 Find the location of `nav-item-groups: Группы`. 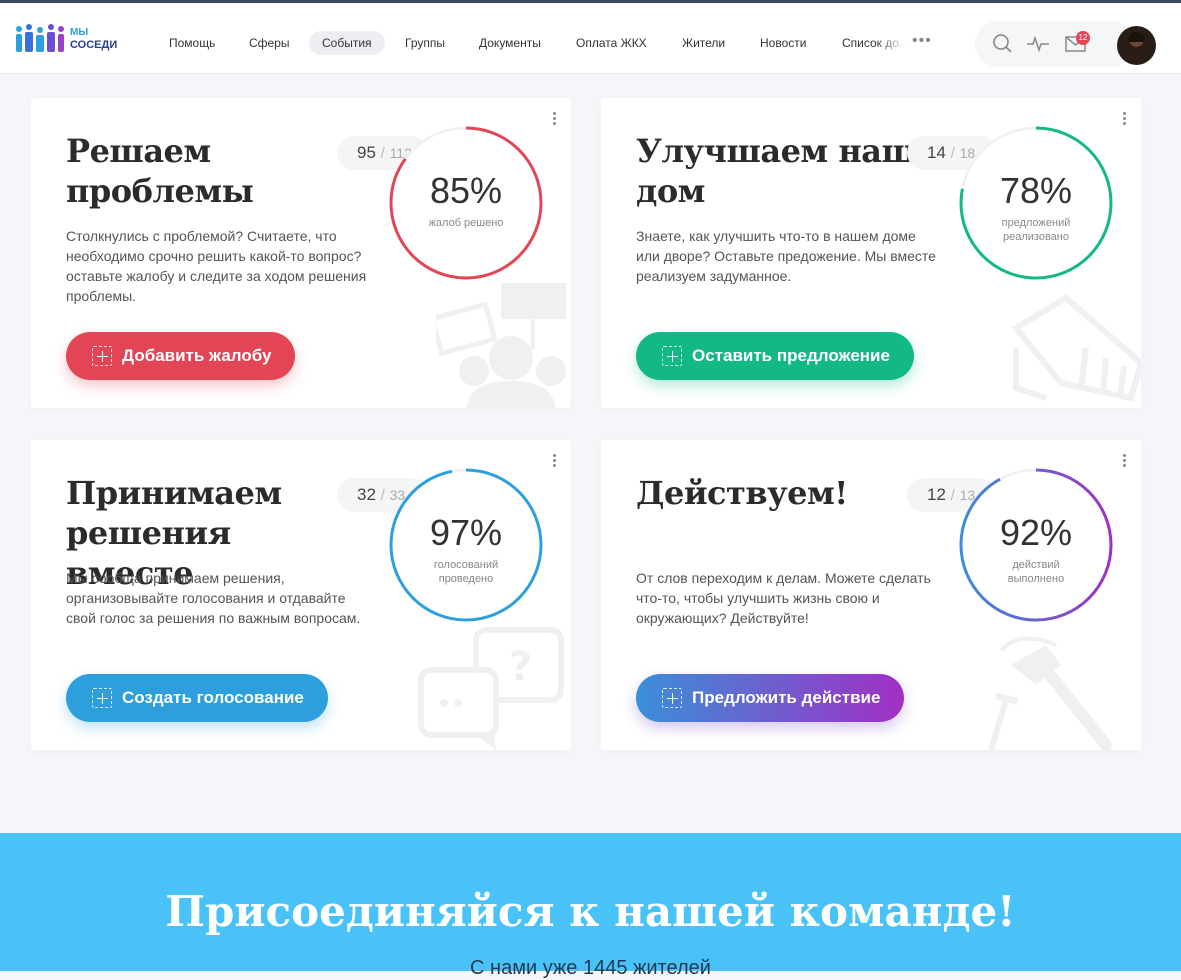

nav-item-groups: Группы is located at coordinates (425, 43).